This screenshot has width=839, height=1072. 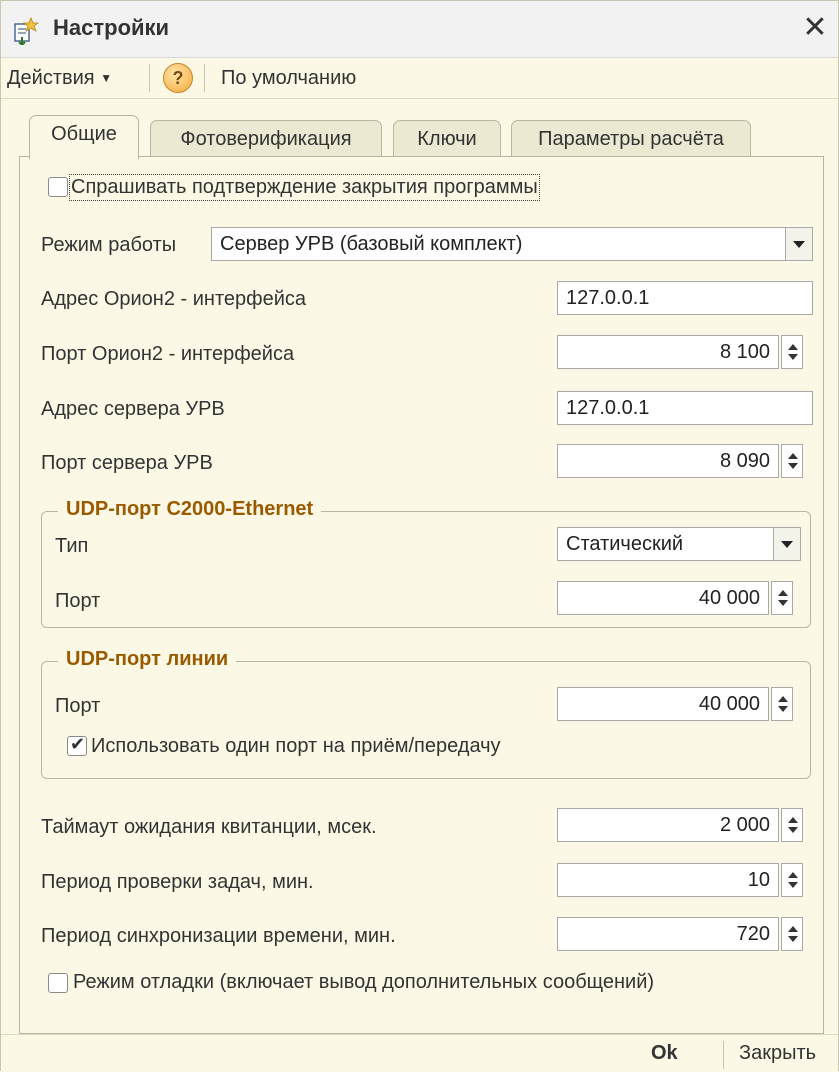 I want to click on tab-keys: Ключи, so click(x=447, y=138).